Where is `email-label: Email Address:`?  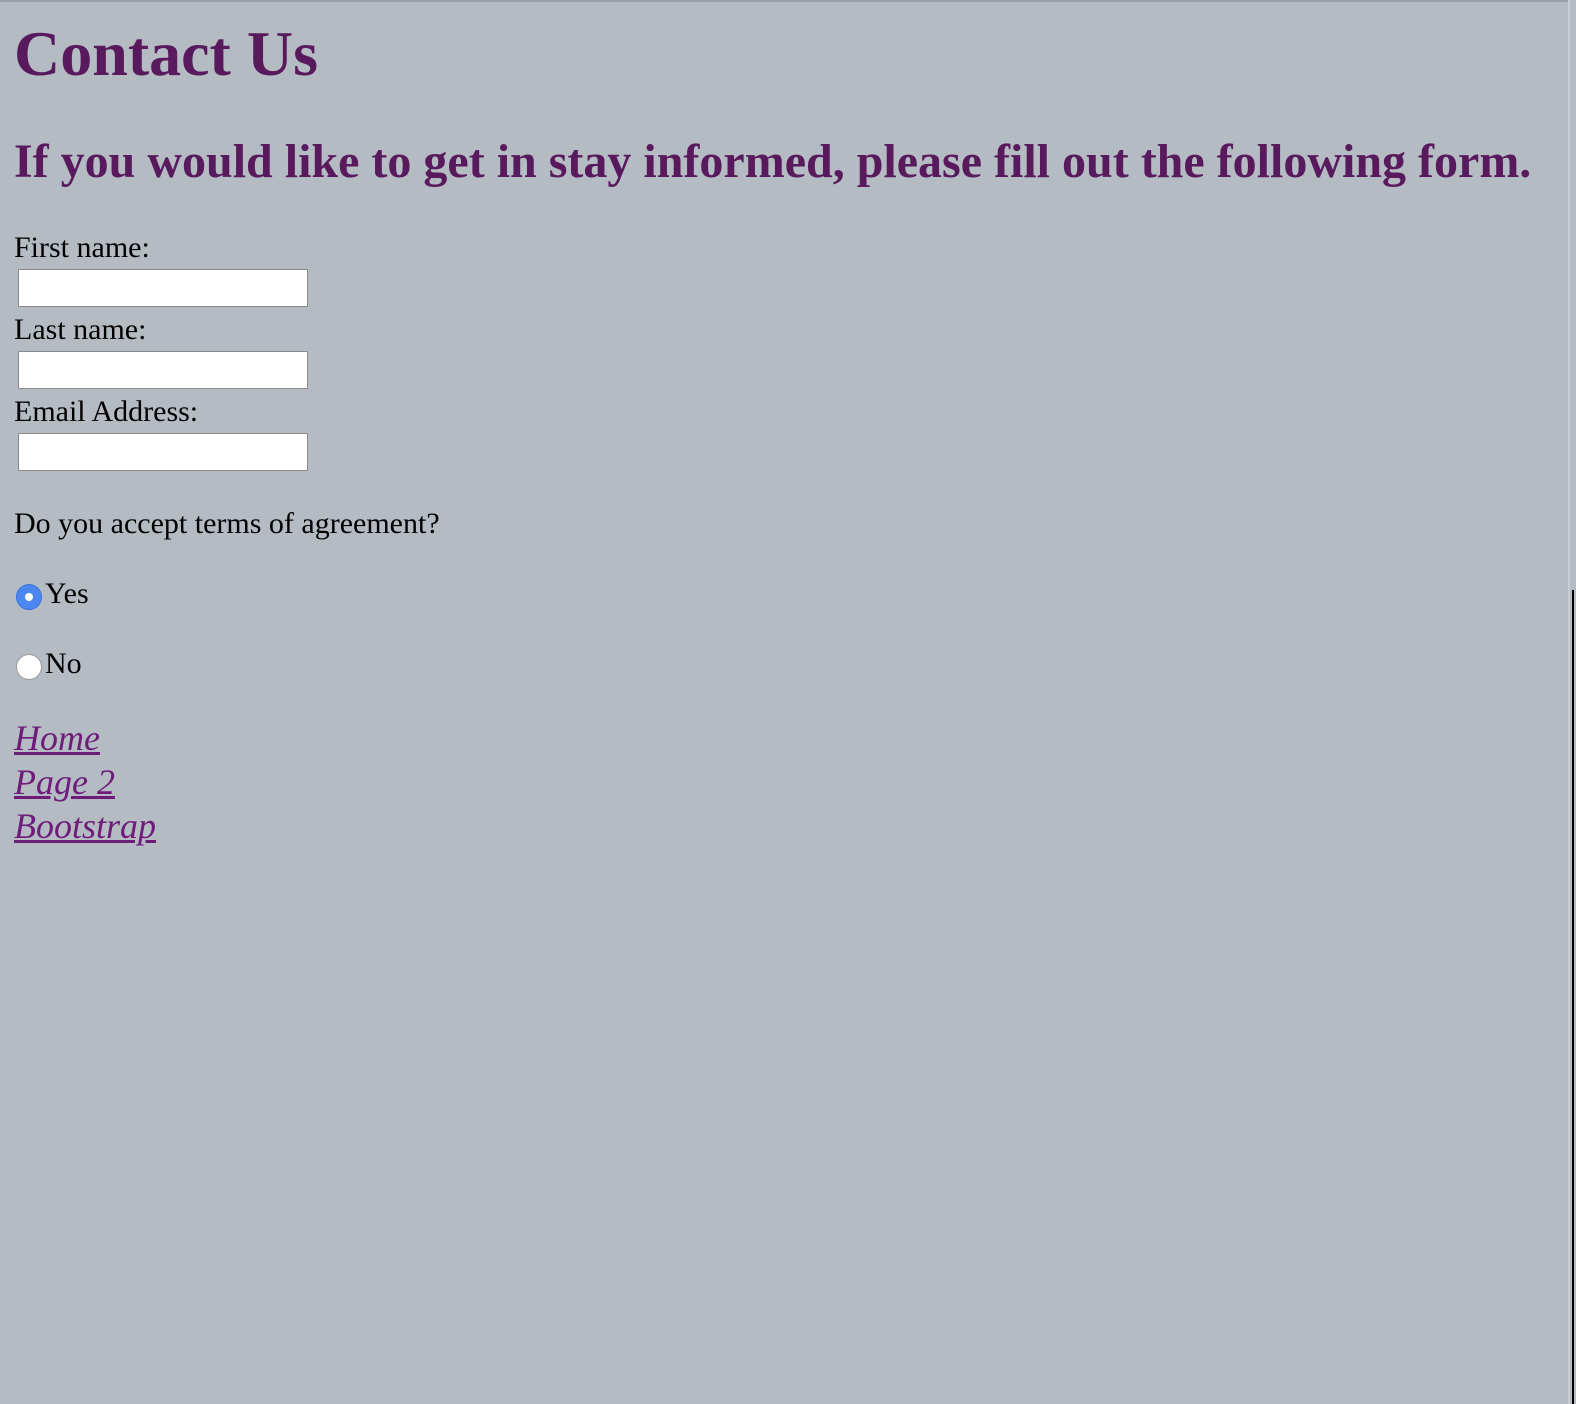
email-label: Email Address: is located at coordinates (106, 411).